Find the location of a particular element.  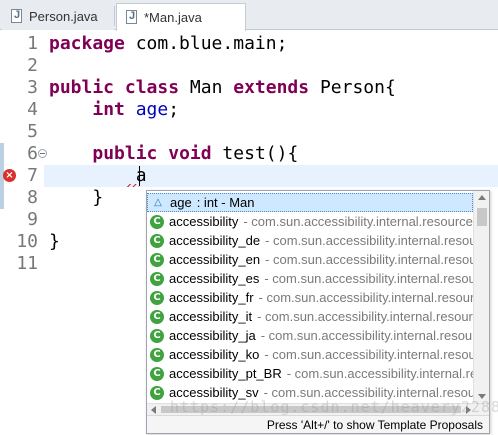

field-token: age is located at coordinates (152, 109).